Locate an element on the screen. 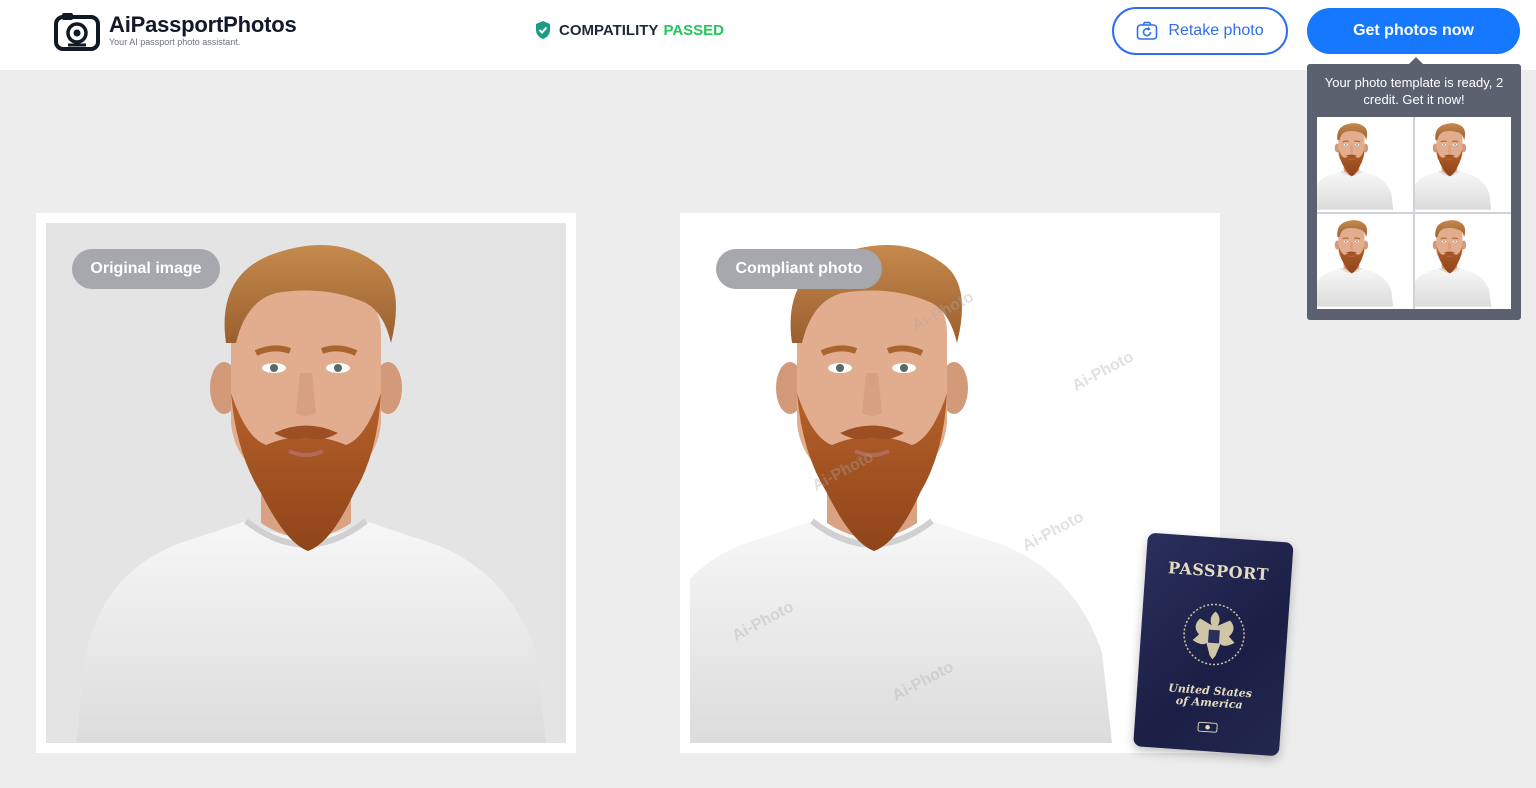  photo-template-grid is located at coordinates (1414, 213).